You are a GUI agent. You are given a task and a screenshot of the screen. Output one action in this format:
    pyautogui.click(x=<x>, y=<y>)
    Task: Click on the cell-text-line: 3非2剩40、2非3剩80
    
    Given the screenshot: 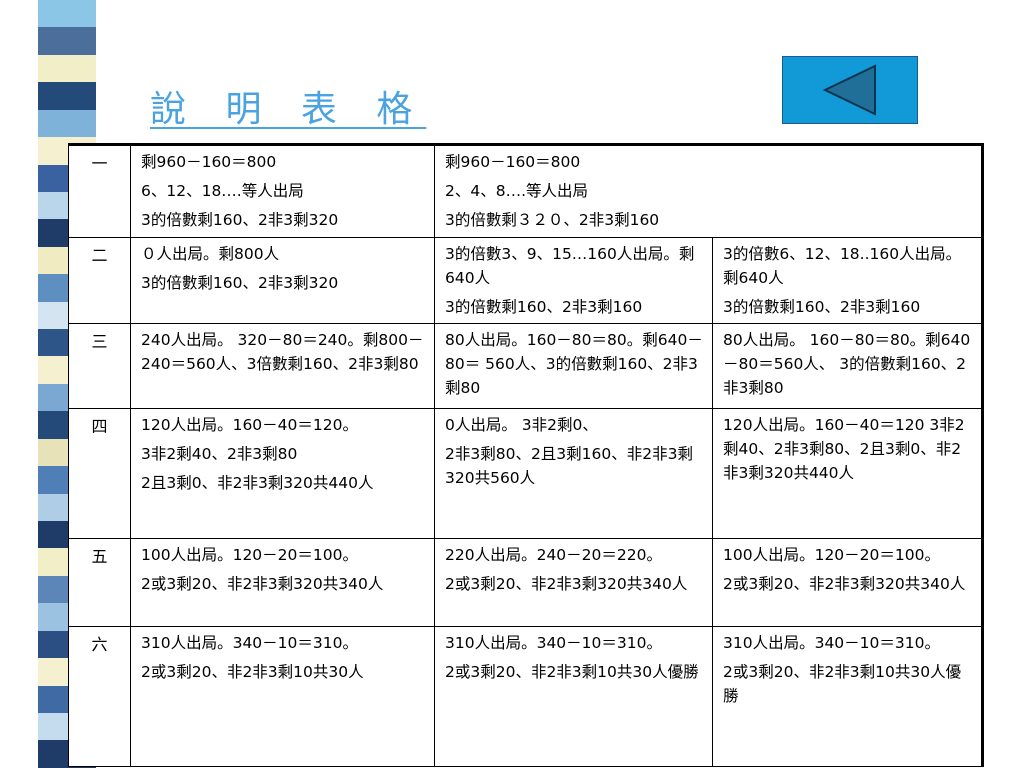 What is the action you would take?
    pyautogui.click(x=219, y=454)
    